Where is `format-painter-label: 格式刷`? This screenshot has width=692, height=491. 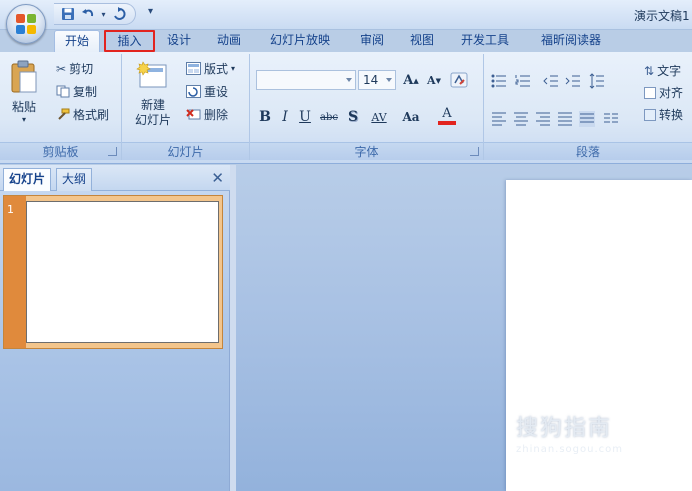 format-painter-label: 格式刷 is located at coordinates (91, 115).